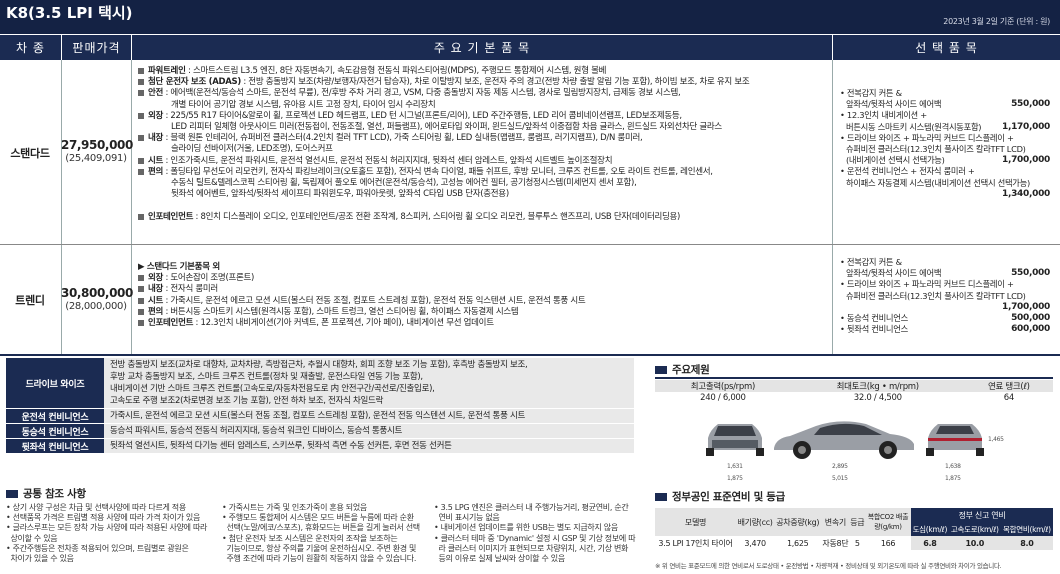 The image size is (1060, 574). What do you see at coordinates (1008, 386) in the screenshot?
I see `spec-header: 연료 탱크(ℓ)` at bounding box center [1008, 386].